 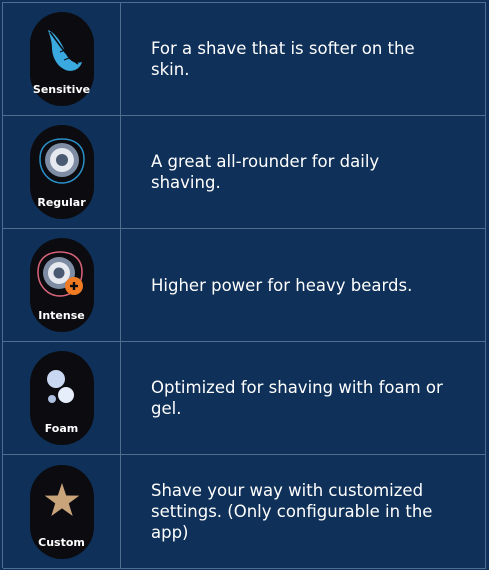 I want to click on mode-label: Foam, so click(x=61, y=428).